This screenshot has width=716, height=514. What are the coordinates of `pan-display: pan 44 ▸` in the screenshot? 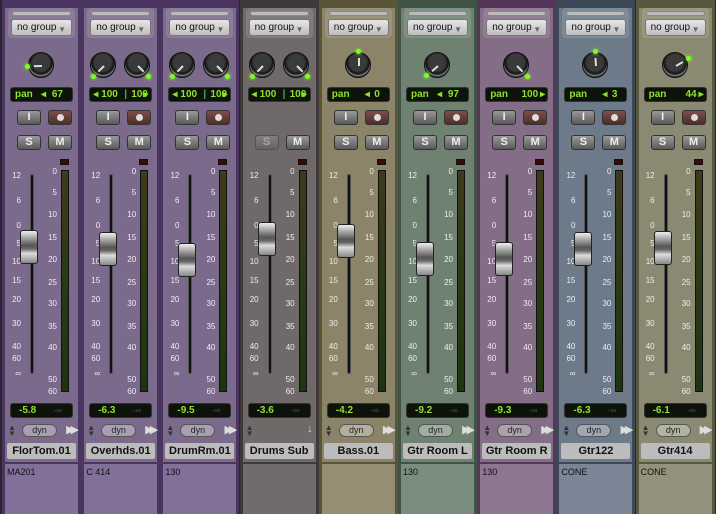 It's located at (675, 94).